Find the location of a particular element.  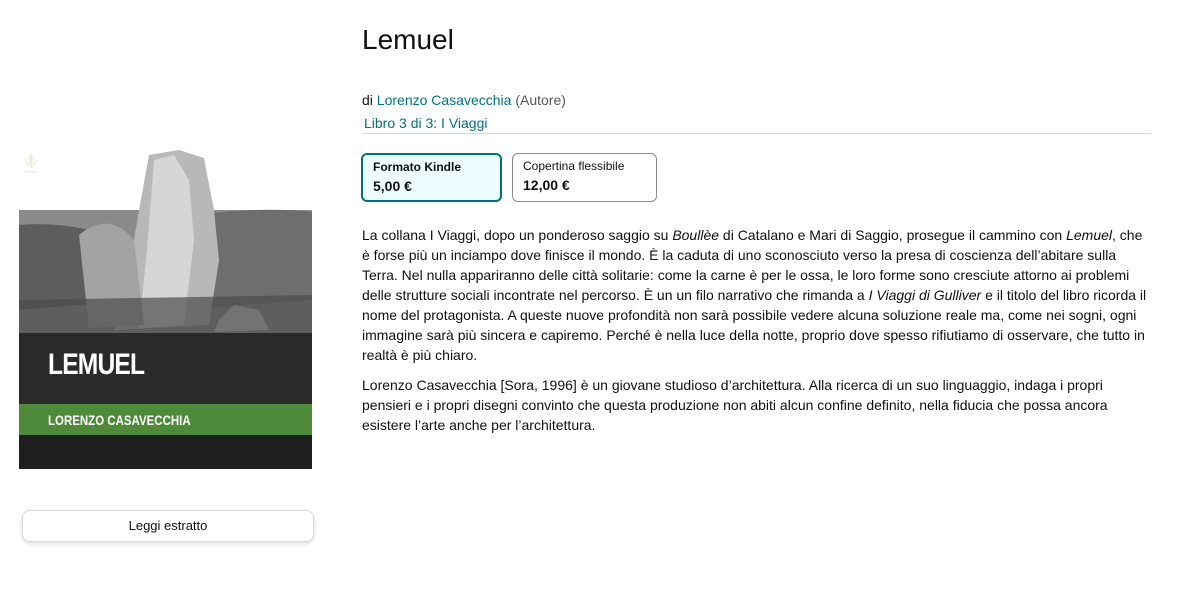

cover-title-text: LEMUEL is located at coordinates (96, 364).